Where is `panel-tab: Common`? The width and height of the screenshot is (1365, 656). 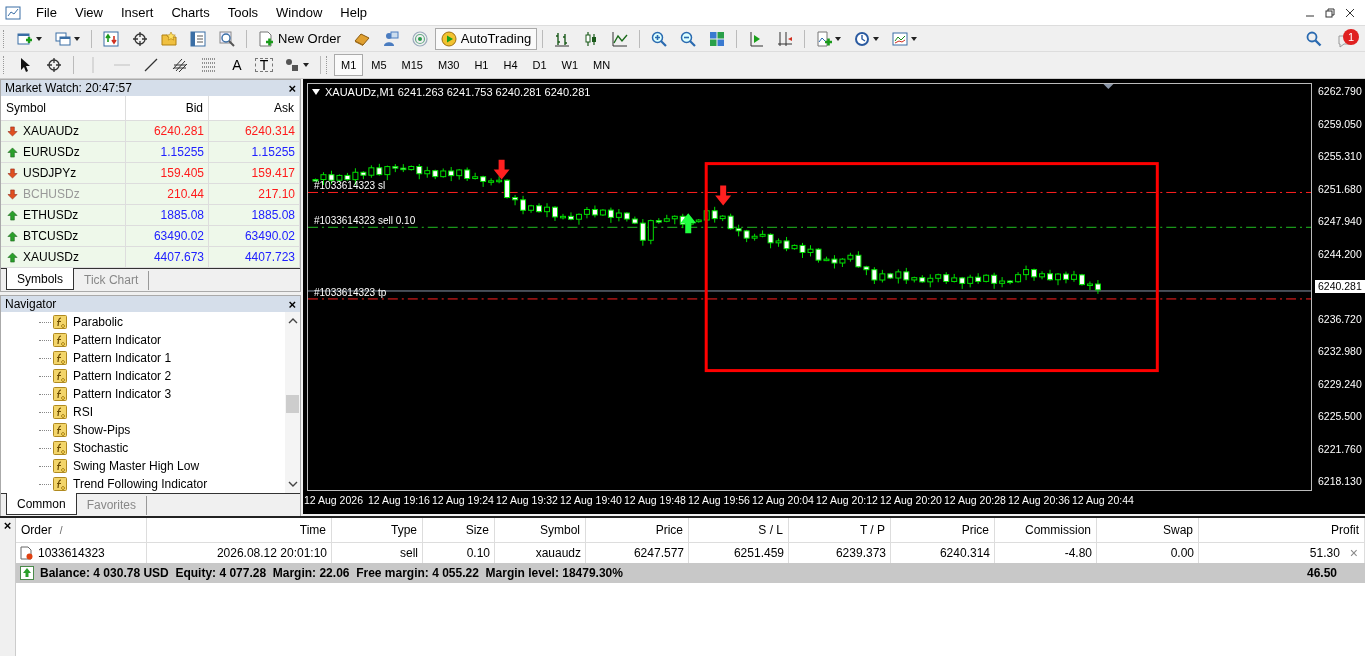 panel-tab: Common is located at coordinates (41, 504).